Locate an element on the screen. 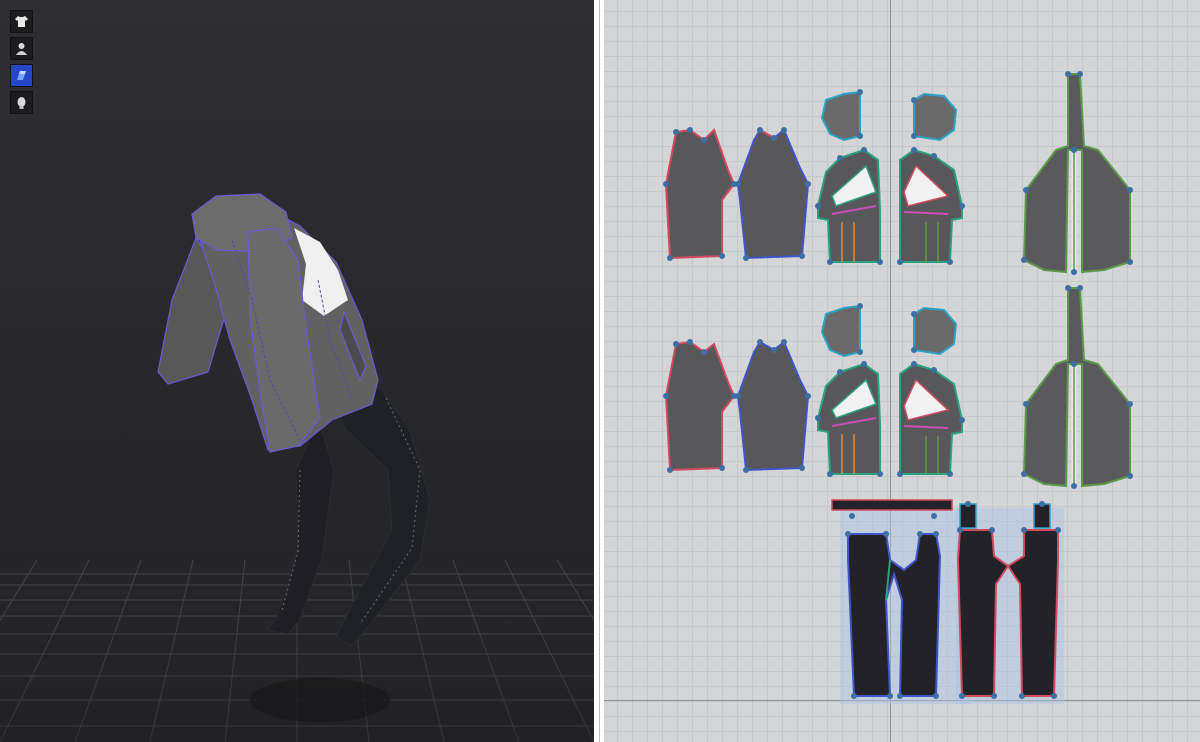 This screenshot has width=1200, height=742. show-avatar-head-button is located at coordinates (21, 102).